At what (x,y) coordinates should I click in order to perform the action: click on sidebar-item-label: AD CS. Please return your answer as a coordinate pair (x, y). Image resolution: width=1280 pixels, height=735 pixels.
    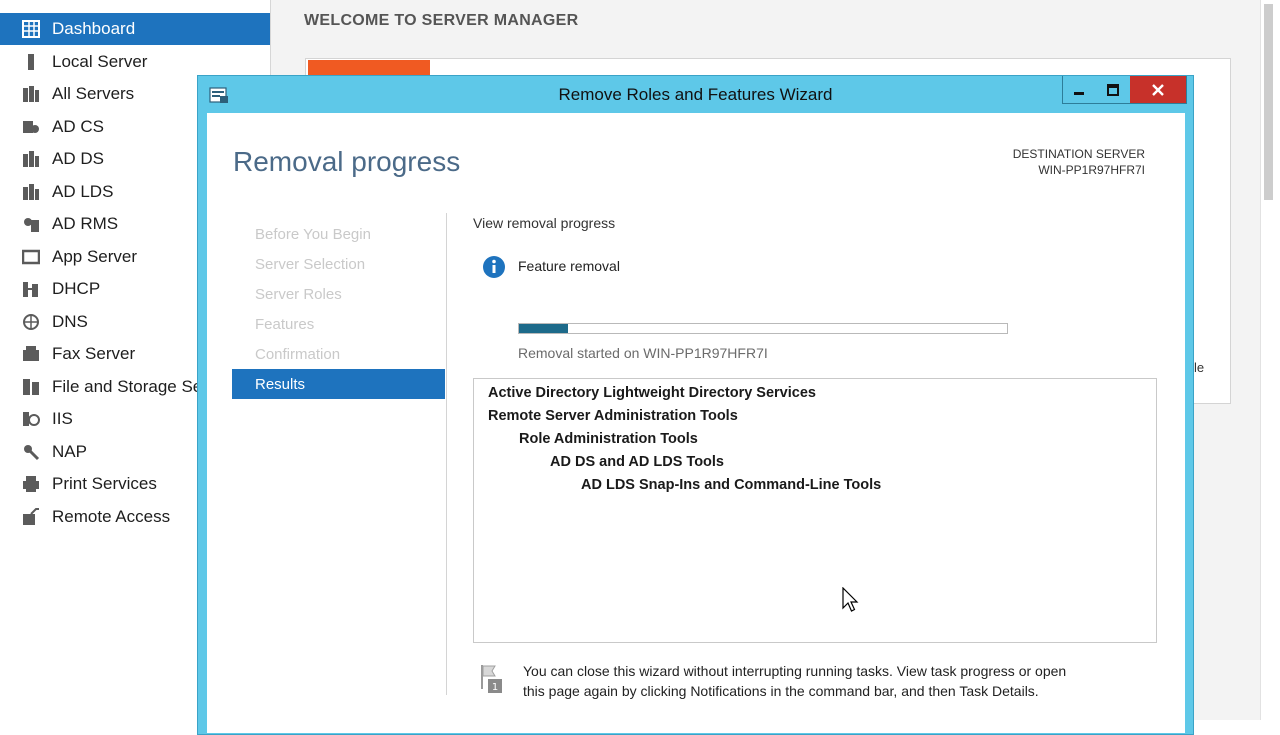
    Looking at the image, I should click on (78, 126).